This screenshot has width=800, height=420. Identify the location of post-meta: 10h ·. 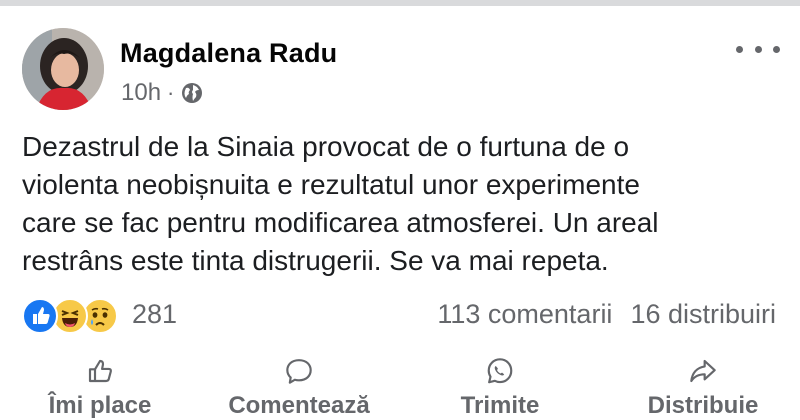
(162, 93).